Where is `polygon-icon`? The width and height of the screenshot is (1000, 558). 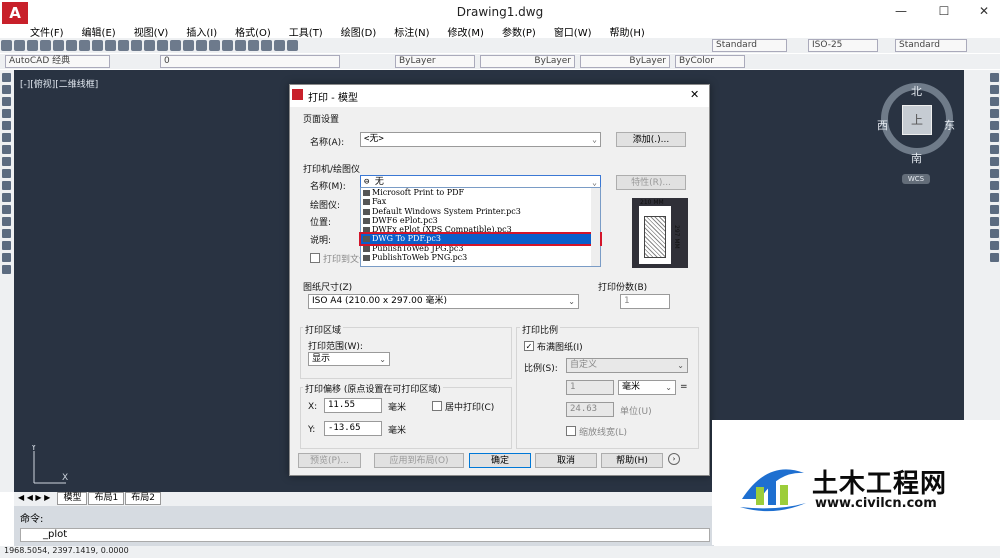
polygon-icon is located at coordinates (6, 113).